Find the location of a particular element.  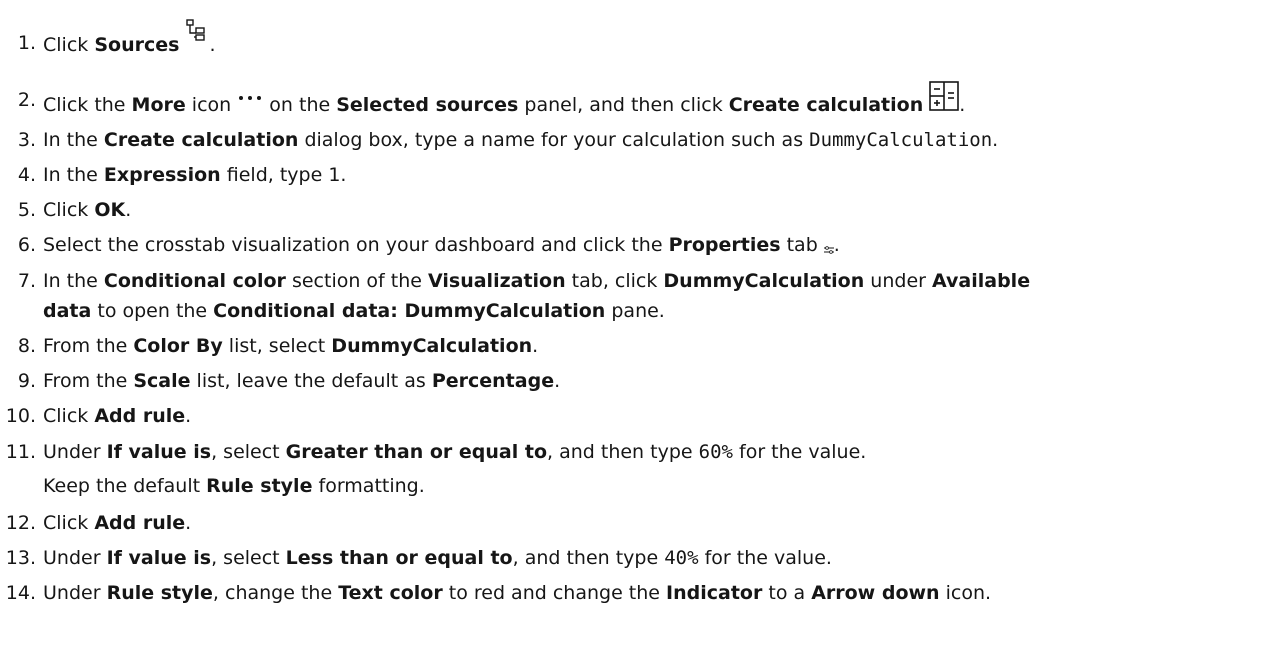

step-number: 5. is located at coordinates (26, 210).